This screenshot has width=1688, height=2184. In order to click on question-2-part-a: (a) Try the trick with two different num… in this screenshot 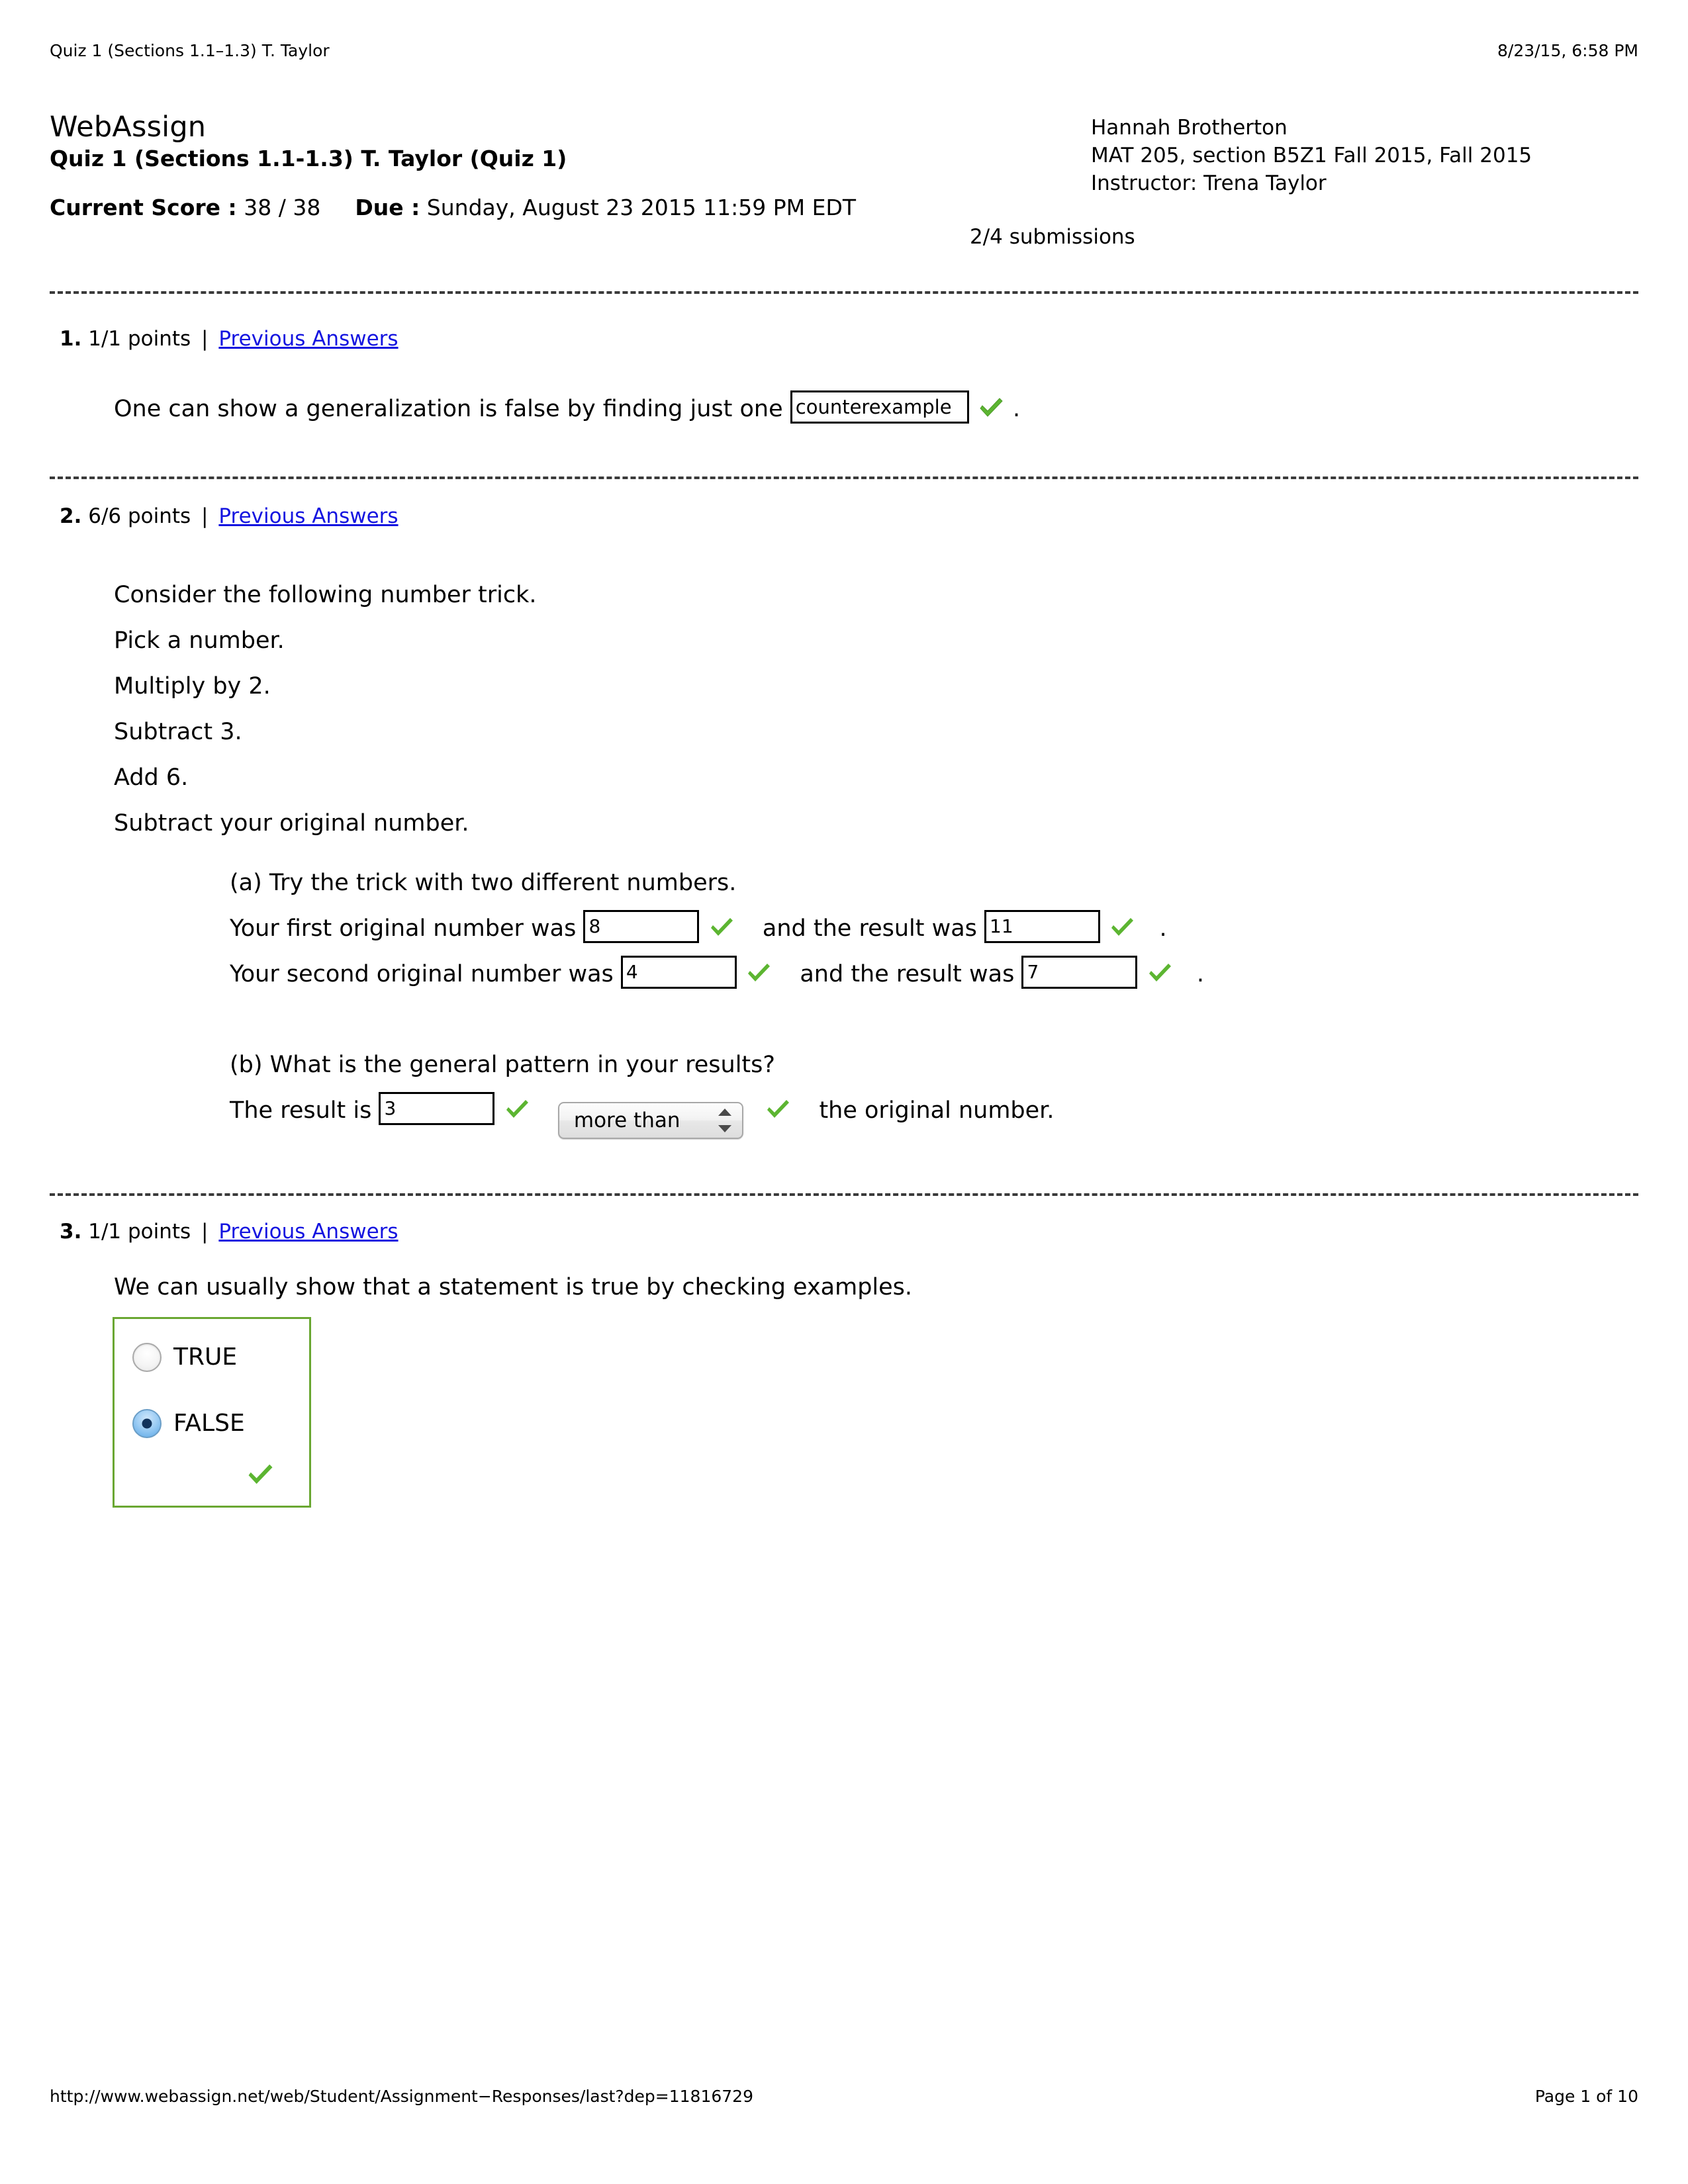, I will do `click(717, 929)`.